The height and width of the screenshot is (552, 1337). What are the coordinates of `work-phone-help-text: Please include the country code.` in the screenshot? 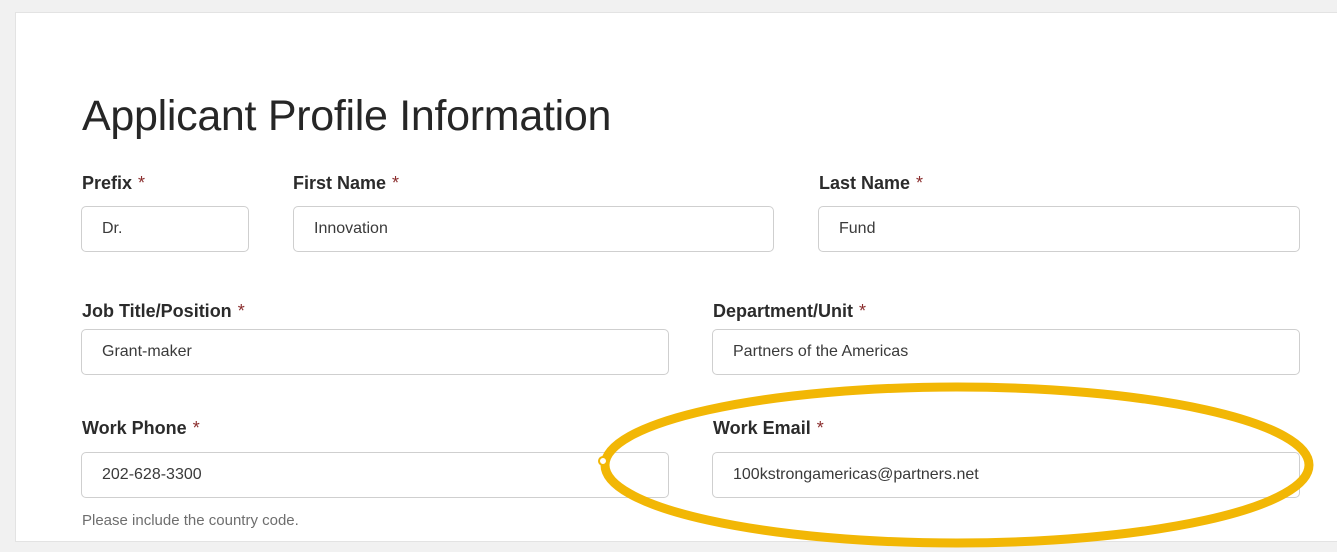 It's located at (190, 520).